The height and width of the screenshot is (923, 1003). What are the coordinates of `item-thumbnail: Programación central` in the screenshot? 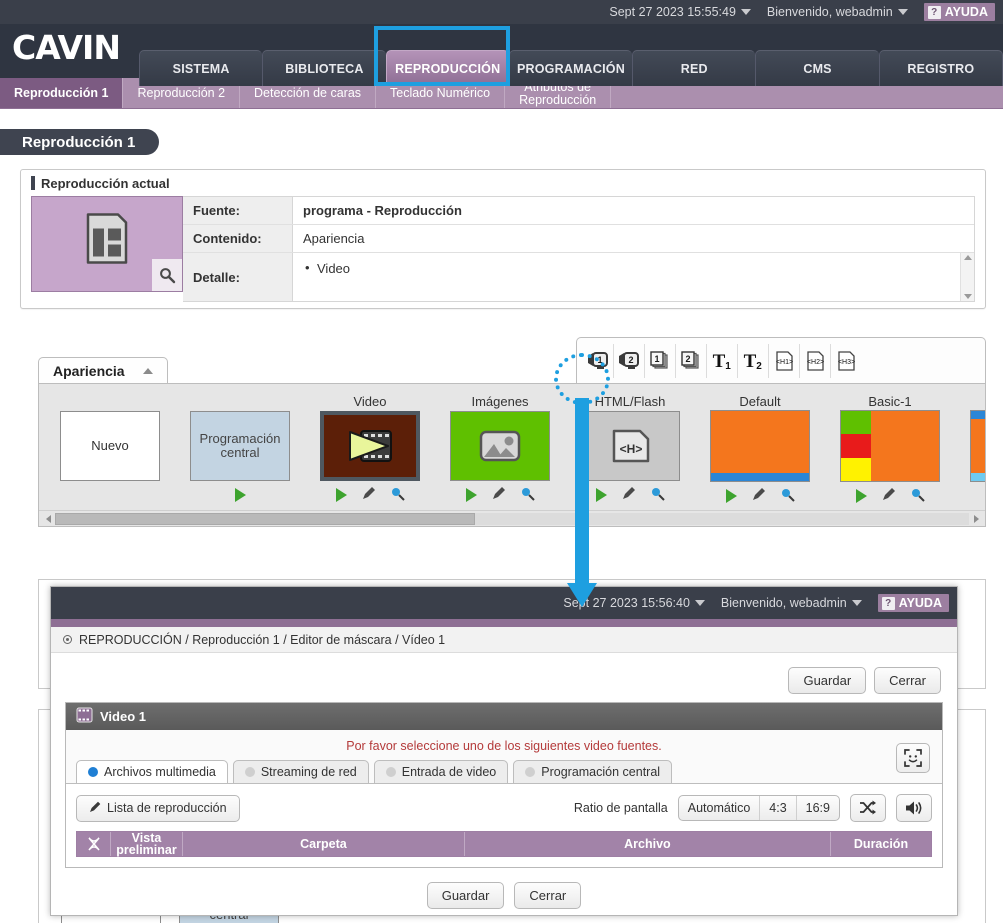 It's located at (240, 445).